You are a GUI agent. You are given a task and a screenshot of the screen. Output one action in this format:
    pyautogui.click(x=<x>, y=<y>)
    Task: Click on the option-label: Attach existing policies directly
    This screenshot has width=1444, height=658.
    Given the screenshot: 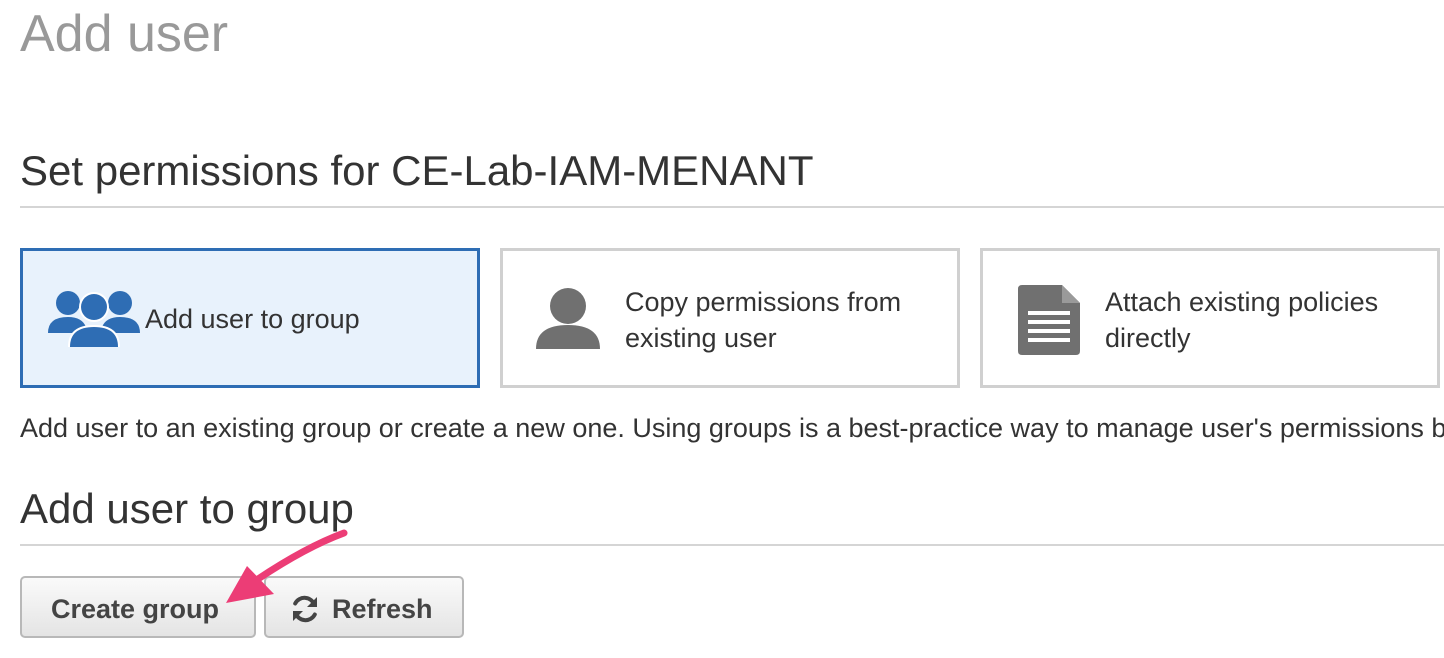 What is the action you would take?
    pyautogui.click(x=1242, y=320)
    